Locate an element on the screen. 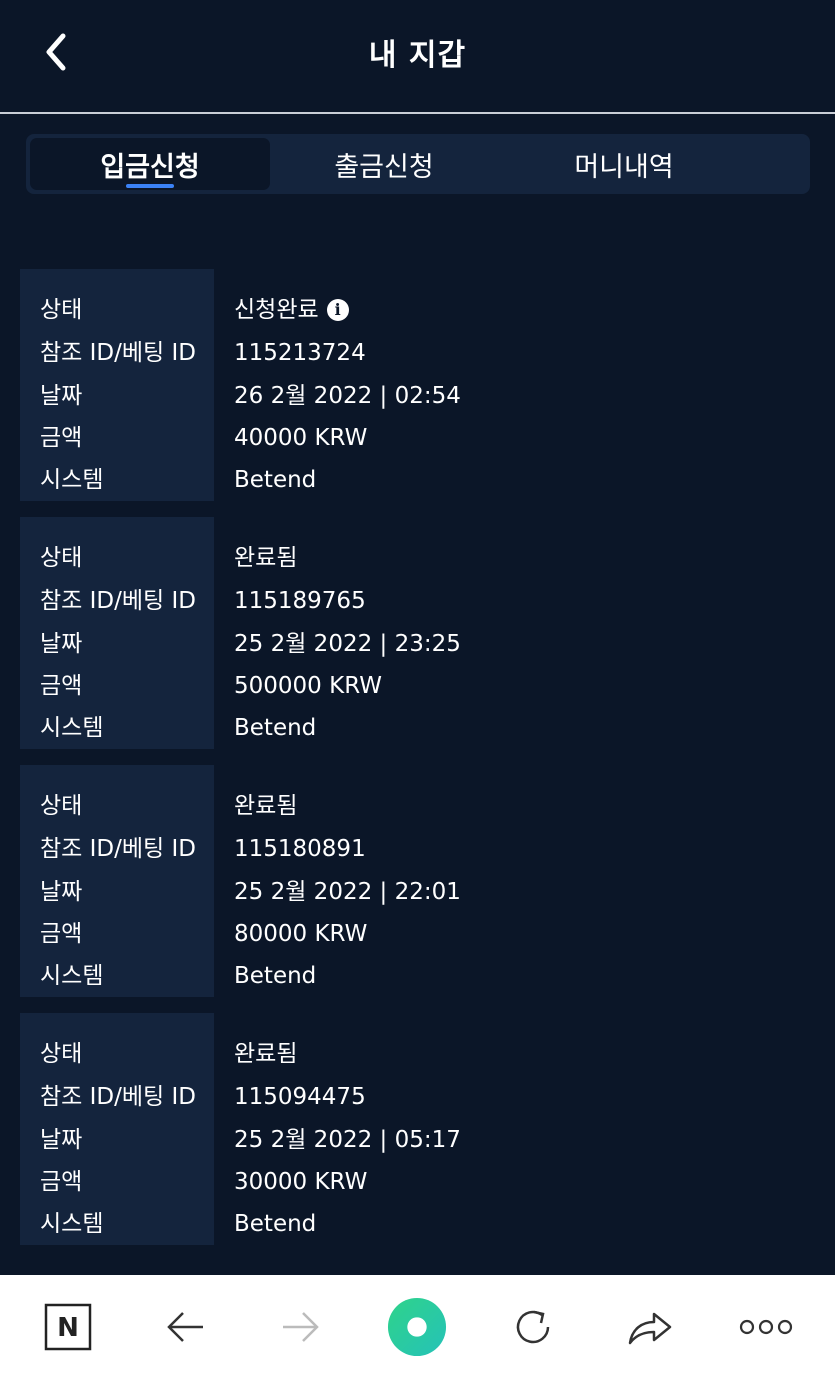 This screenshot has width=835, height=1377. amount-value: 80000 KRW is located at coordinates (301, 934).